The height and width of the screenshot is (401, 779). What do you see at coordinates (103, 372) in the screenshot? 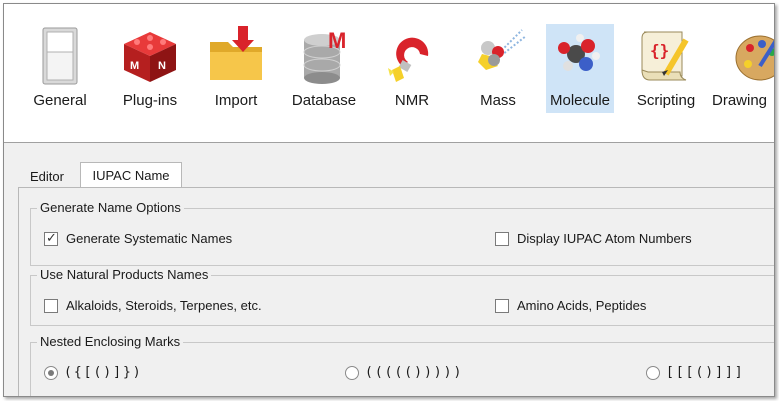
I see `radio-label: ({[()]})` at bounding box center [103, 372].